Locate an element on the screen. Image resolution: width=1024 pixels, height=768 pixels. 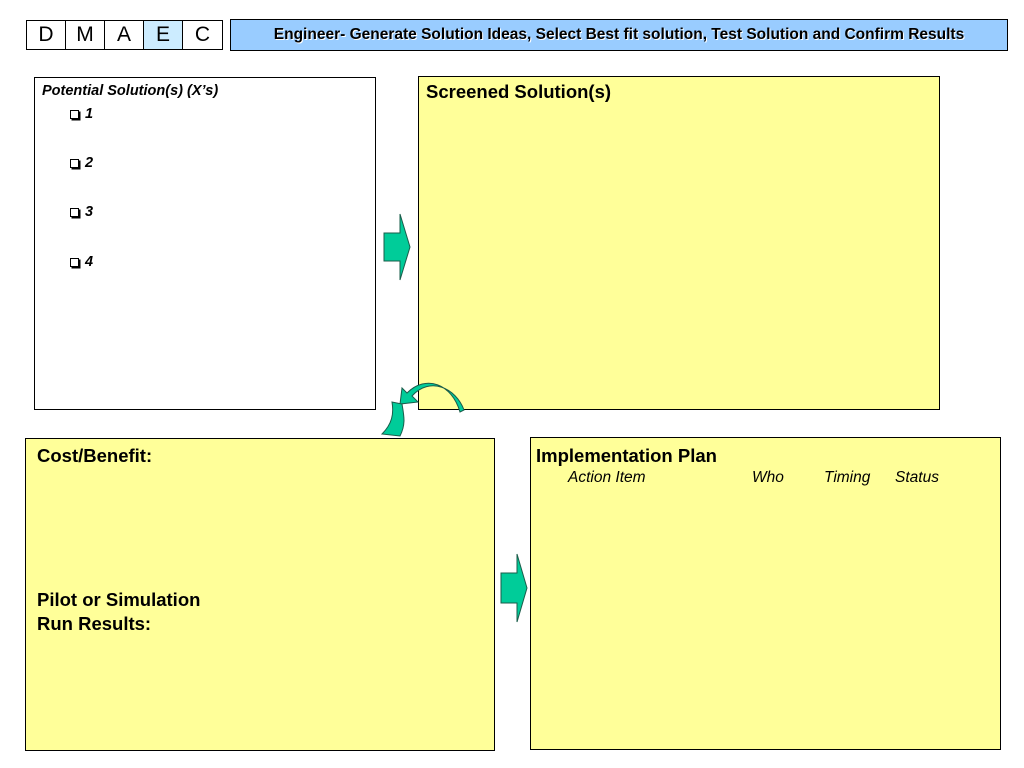
solution-item: 1 is located at coordinates (81, 114).